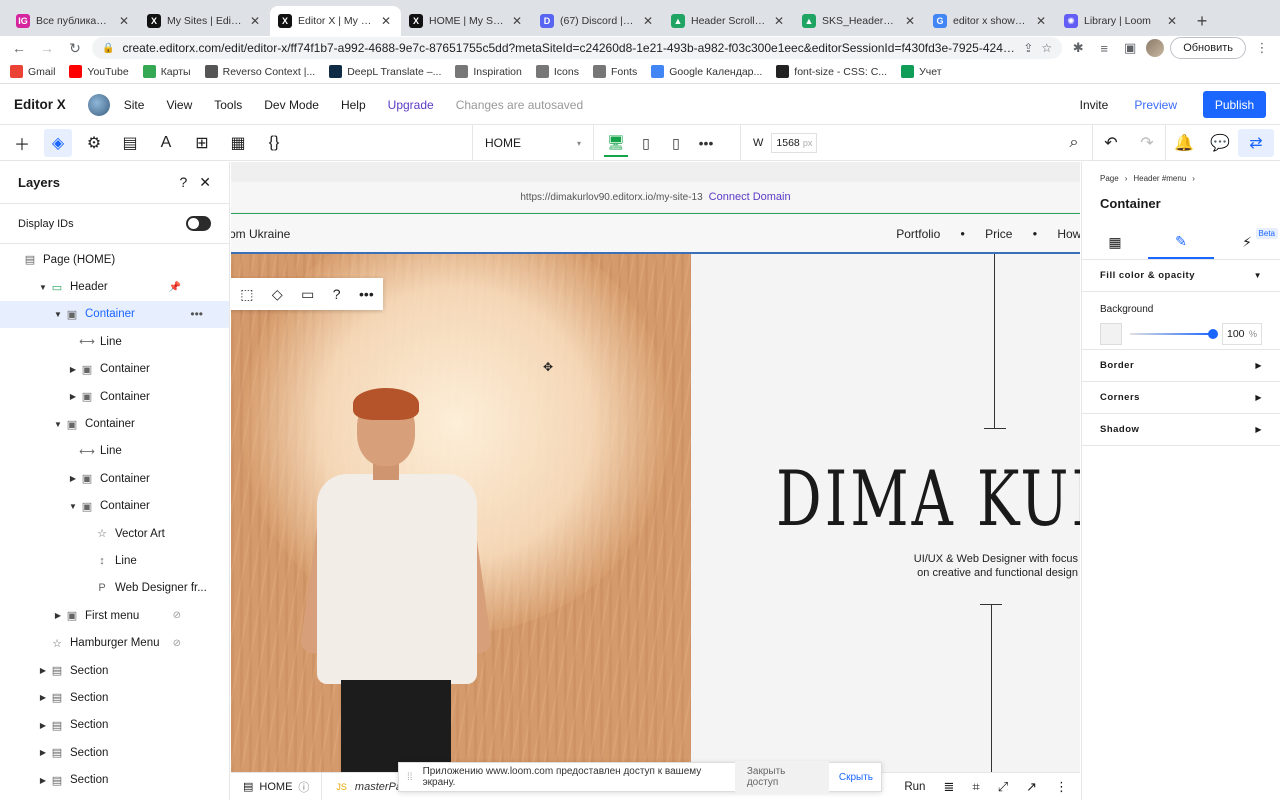 The width and height of the screenshot is (1280, 800). I want to click on cms-table-icon: ▦, so click(238, 143).